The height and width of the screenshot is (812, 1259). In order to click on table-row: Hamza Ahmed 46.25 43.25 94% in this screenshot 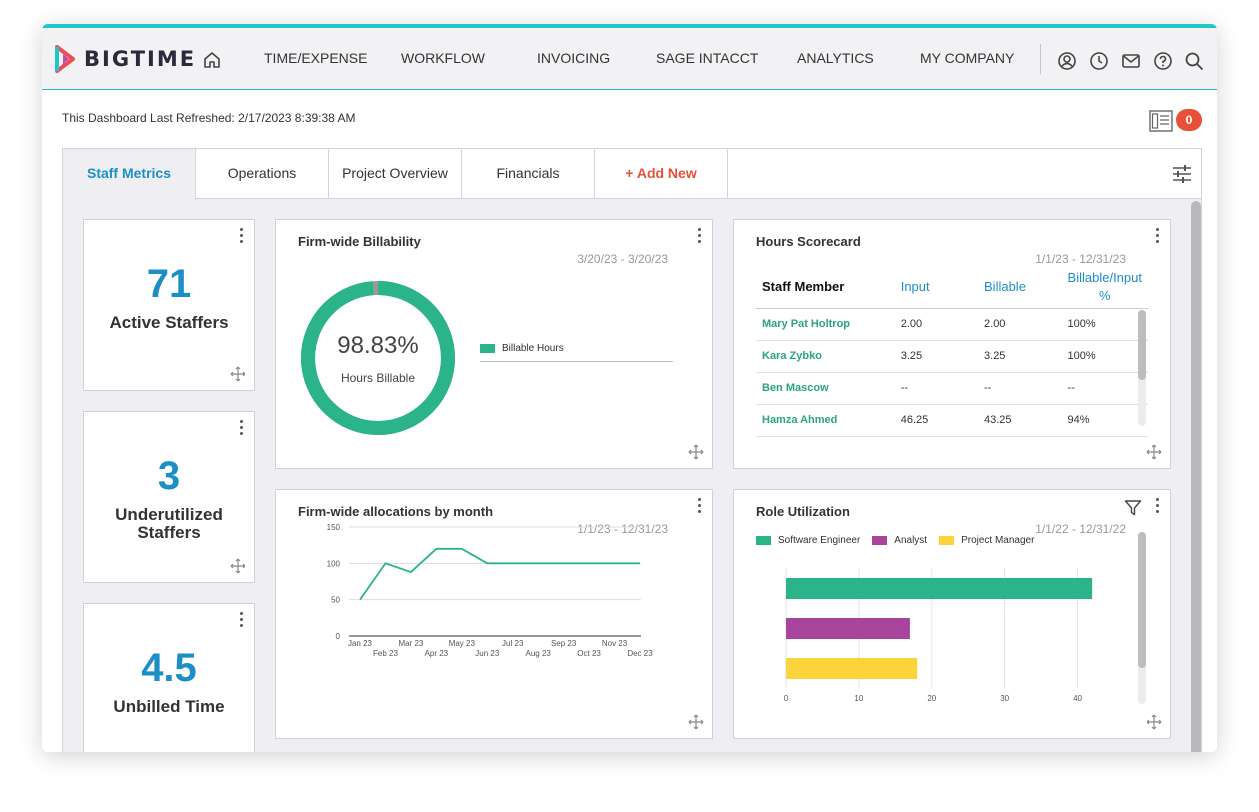, I will do `click(952, 420)`.